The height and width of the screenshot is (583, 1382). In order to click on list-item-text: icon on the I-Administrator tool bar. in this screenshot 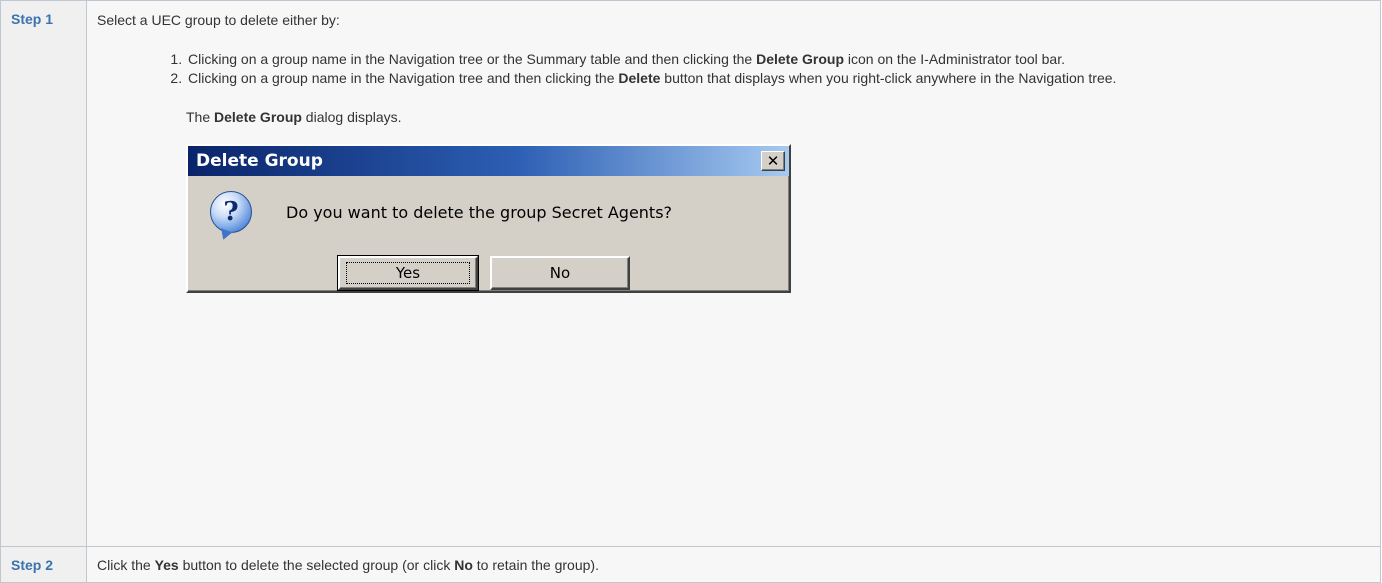, I will do `click(954, 59)`.